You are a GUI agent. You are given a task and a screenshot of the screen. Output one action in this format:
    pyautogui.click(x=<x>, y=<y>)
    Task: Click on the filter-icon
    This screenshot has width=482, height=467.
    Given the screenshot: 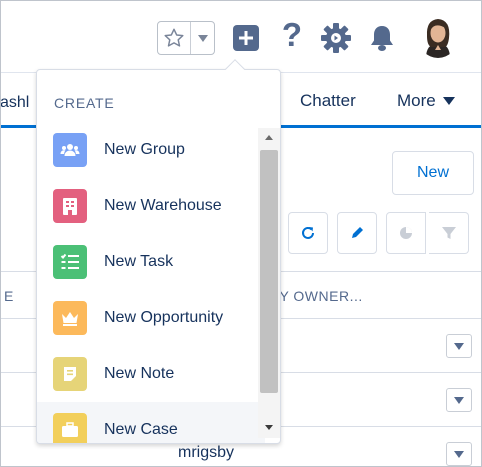 What is the action you would take?
    pyautogui.click(x=448, y=233)
    